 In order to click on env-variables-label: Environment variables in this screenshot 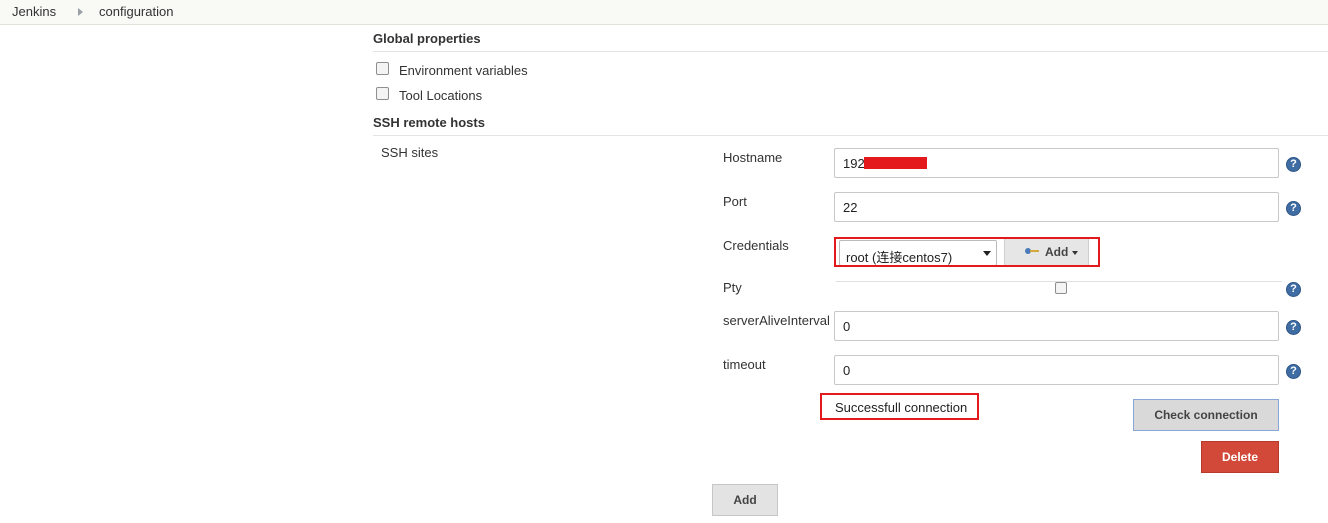, I will do `click(463, 70)`.